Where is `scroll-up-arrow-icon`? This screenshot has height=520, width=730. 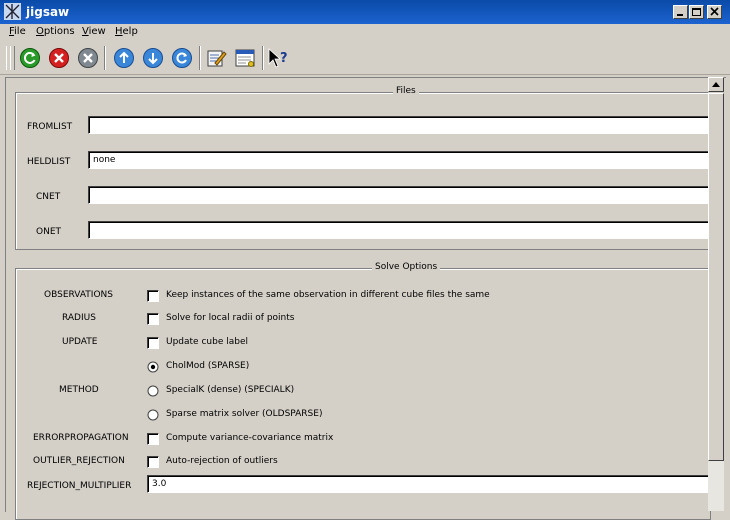 scroll-up-arrow-icon is located at coordinates (716, 84).